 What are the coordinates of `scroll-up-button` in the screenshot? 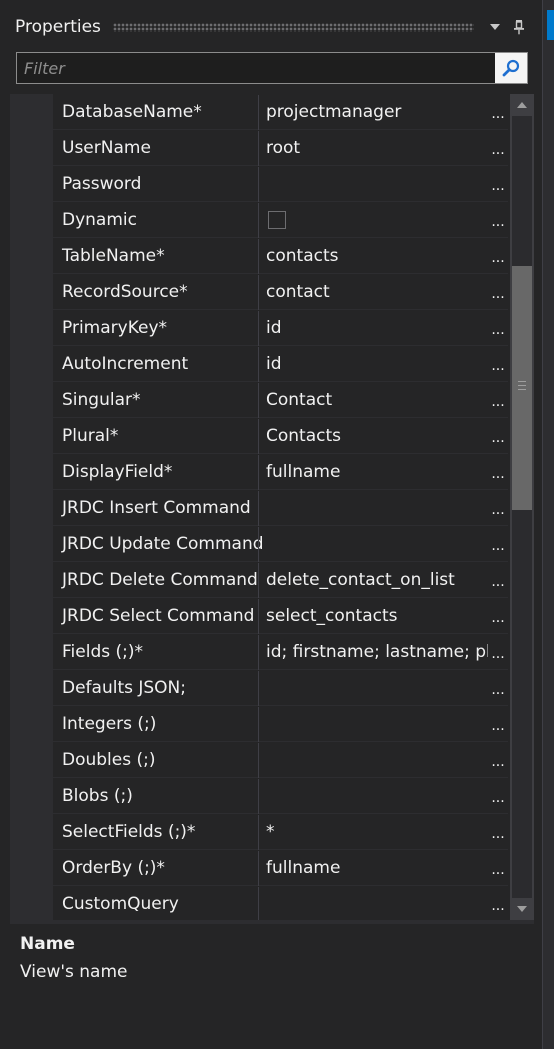 It's located at (522, 105).